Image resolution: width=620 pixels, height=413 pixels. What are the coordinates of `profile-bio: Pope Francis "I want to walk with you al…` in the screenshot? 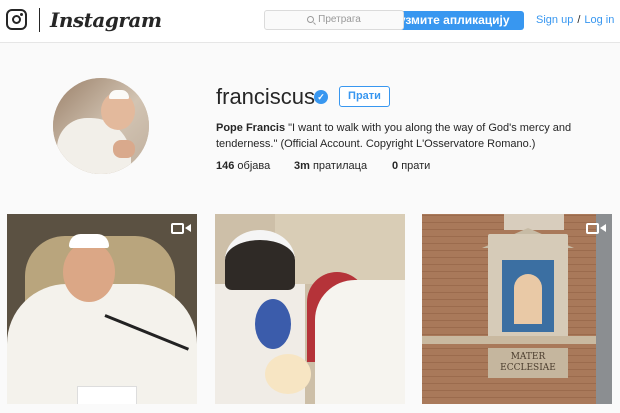 It's located at (401, 136).